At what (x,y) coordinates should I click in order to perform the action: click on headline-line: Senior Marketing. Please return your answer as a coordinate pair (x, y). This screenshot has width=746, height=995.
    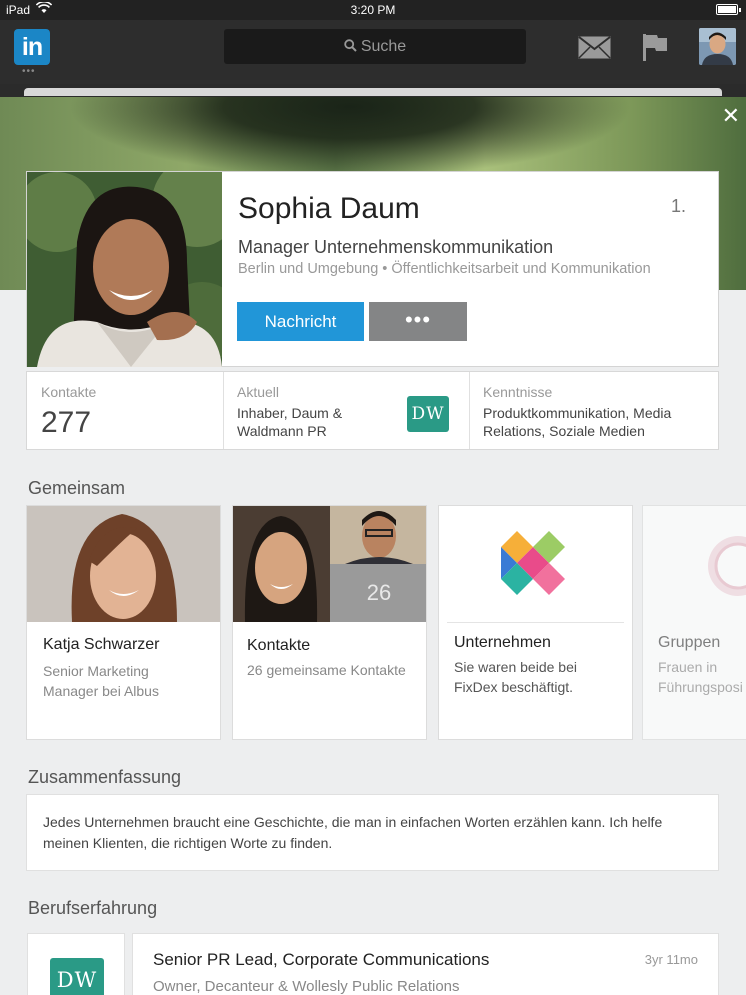
    Looking at the image, I should click on (96, 671).